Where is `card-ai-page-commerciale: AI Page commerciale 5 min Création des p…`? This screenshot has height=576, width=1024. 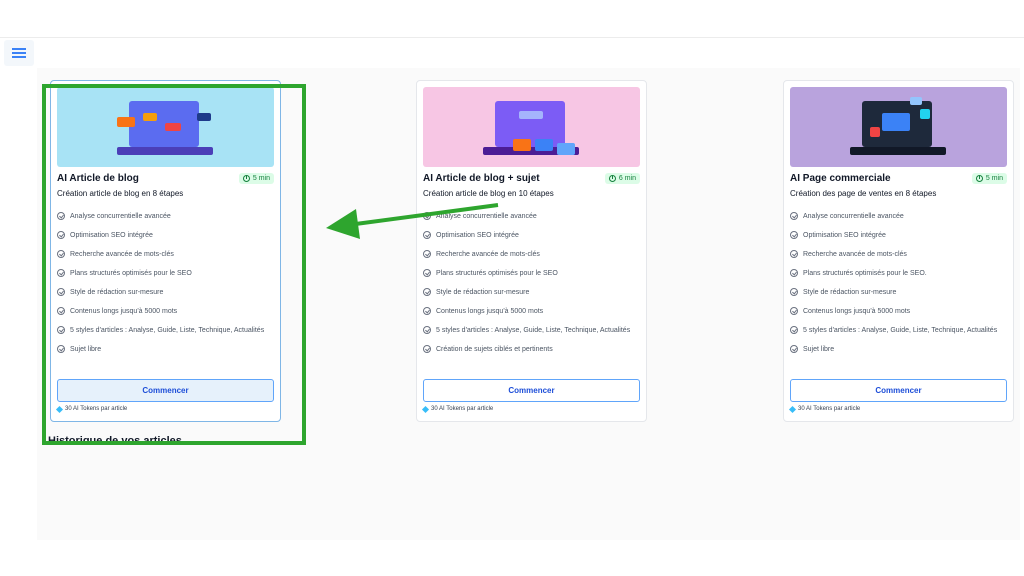 card-ai-page-commerciale: AI Page commerciale 5 min Création des p… is located at coordinates (898, 251).